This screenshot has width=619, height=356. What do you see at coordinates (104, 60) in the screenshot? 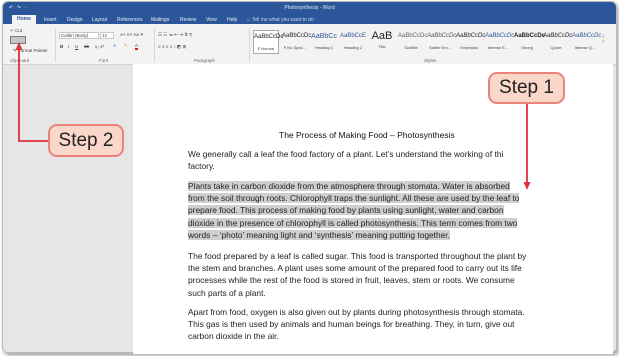
I see `font-group-label: Font` at bounding box center [104, 60].